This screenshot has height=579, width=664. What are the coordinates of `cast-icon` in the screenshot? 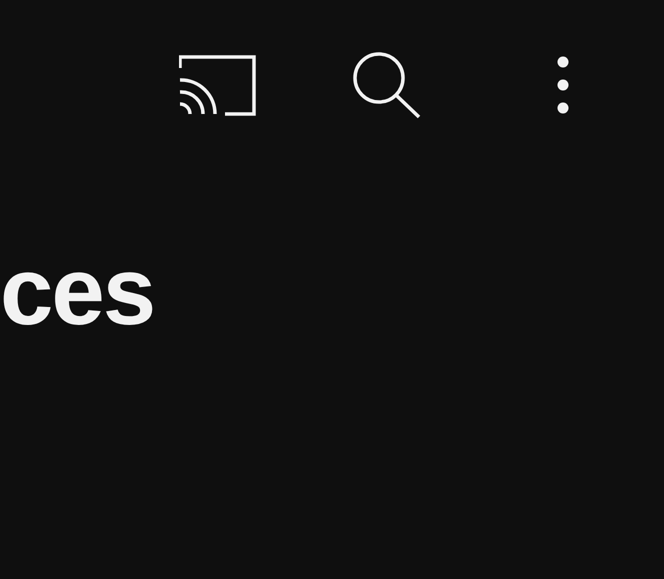 It's located at (217, 85).